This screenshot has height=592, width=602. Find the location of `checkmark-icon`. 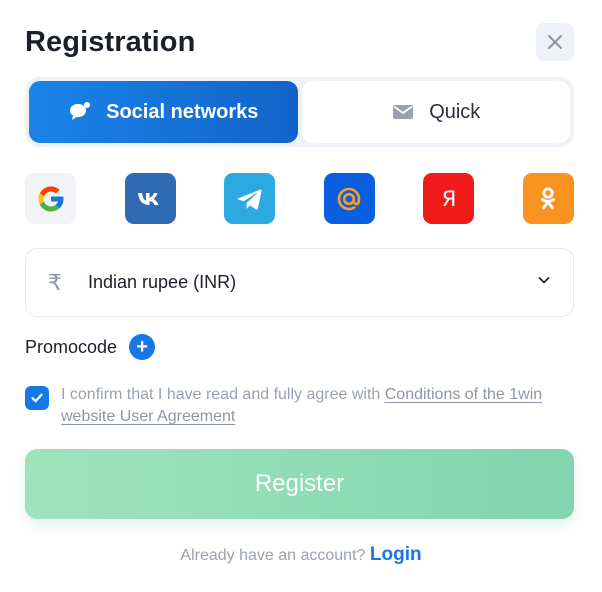

checkmark-icon is located at coordinates (37, 398).